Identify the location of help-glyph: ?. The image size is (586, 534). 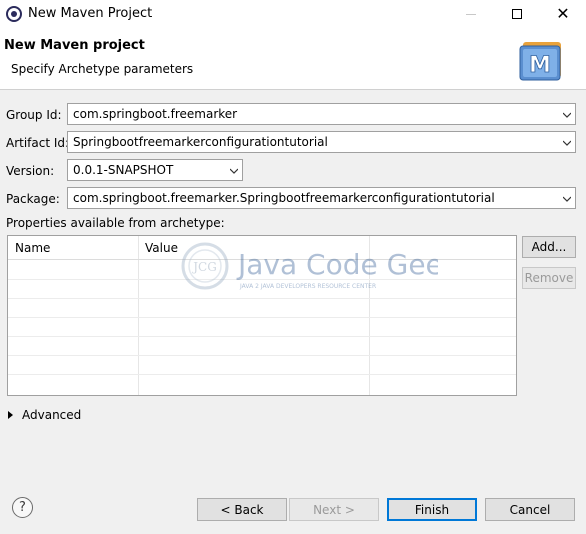
(22, 507).